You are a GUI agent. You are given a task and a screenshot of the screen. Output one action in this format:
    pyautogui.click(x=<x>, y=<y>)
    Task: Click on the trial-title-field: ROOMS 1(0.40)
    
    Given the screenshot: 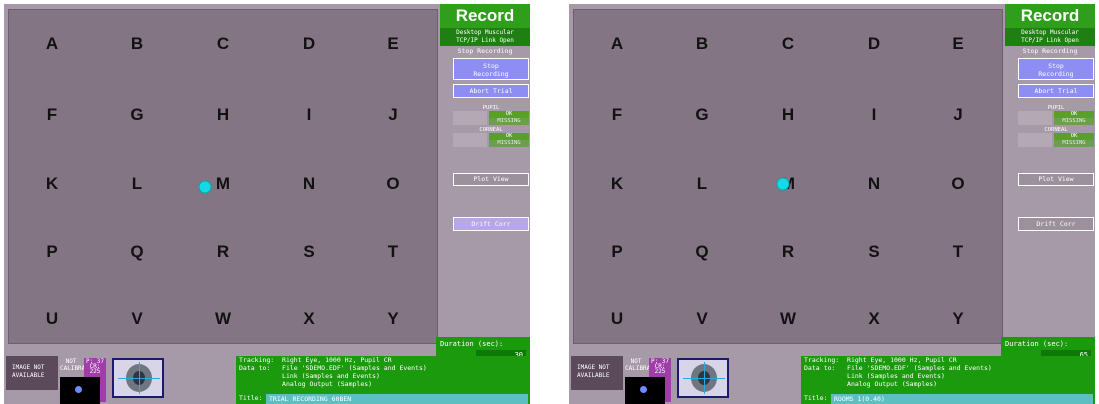 What is the action you would take?
    pyautogui.click(x=962, y=399)
    